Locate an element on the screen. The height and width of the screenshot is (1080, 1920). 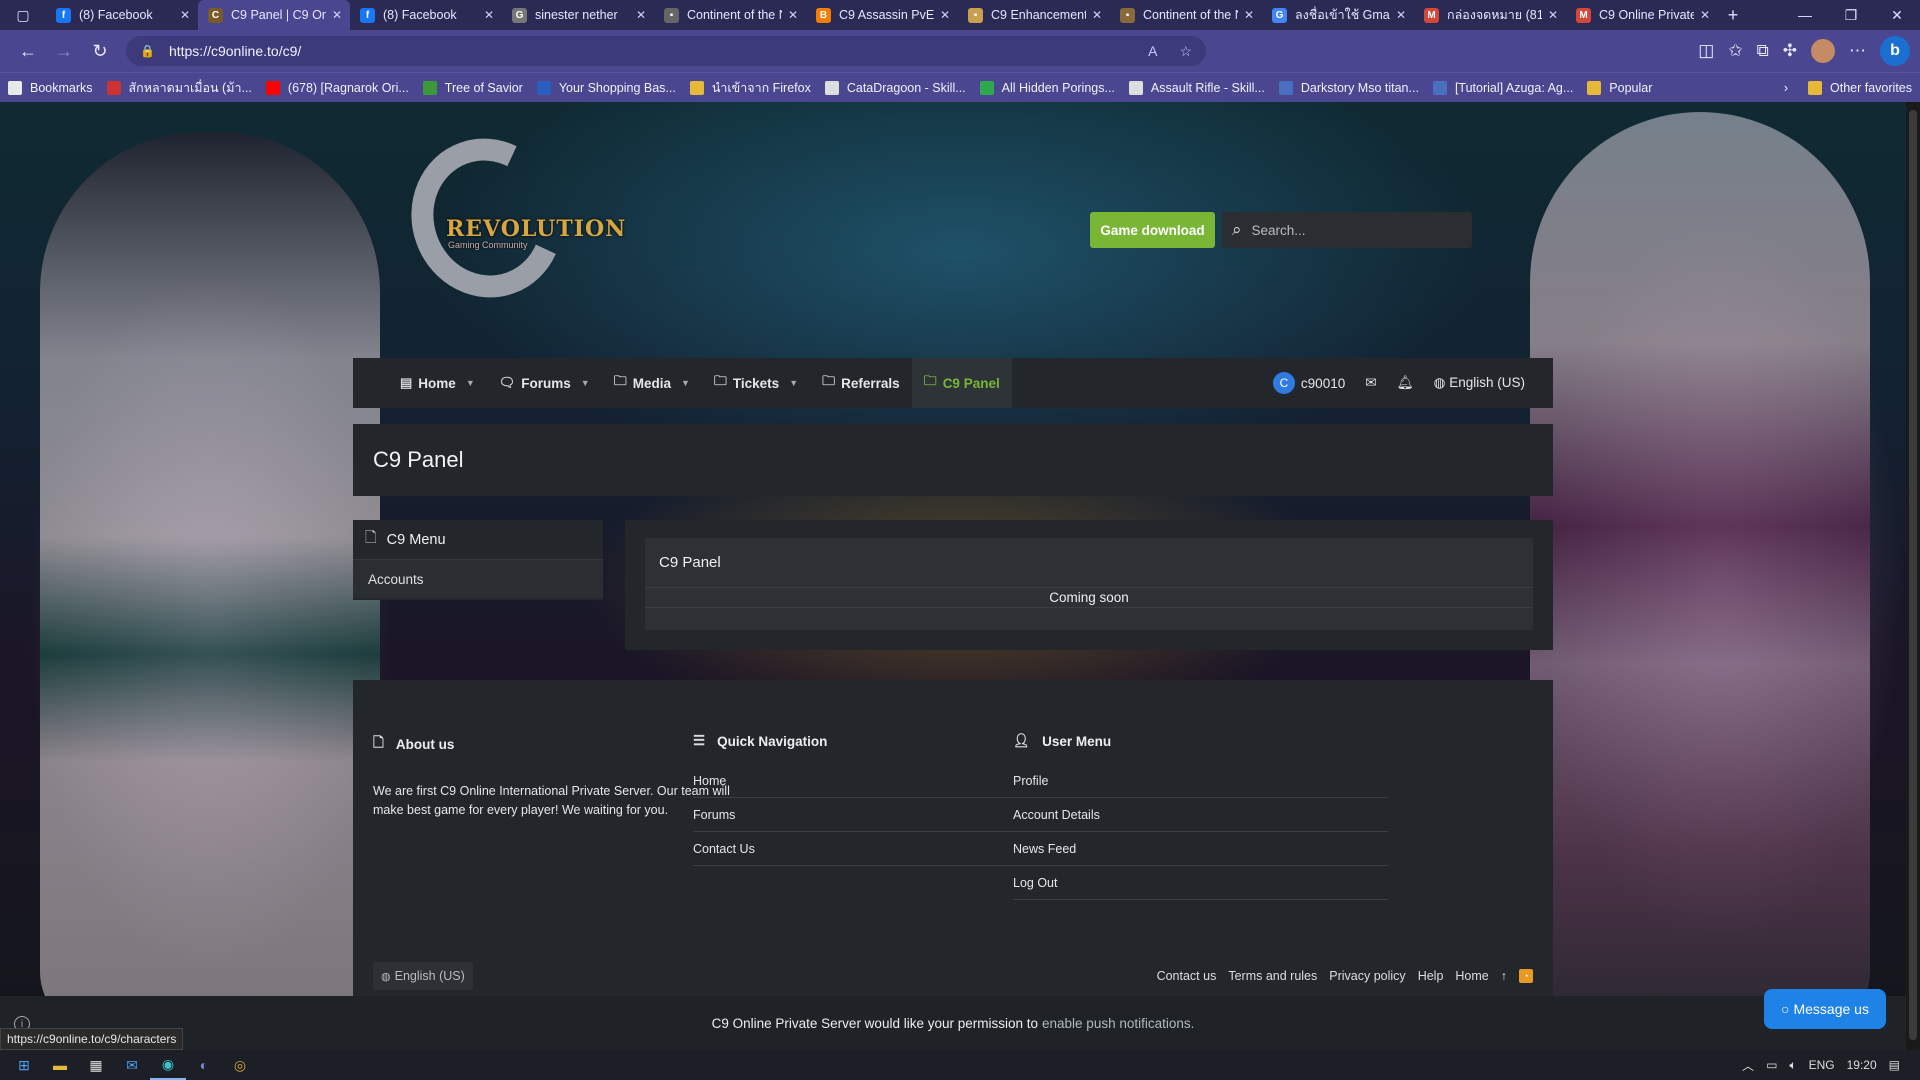
footer-link: News Feed is located at coordinates (1200, 849).